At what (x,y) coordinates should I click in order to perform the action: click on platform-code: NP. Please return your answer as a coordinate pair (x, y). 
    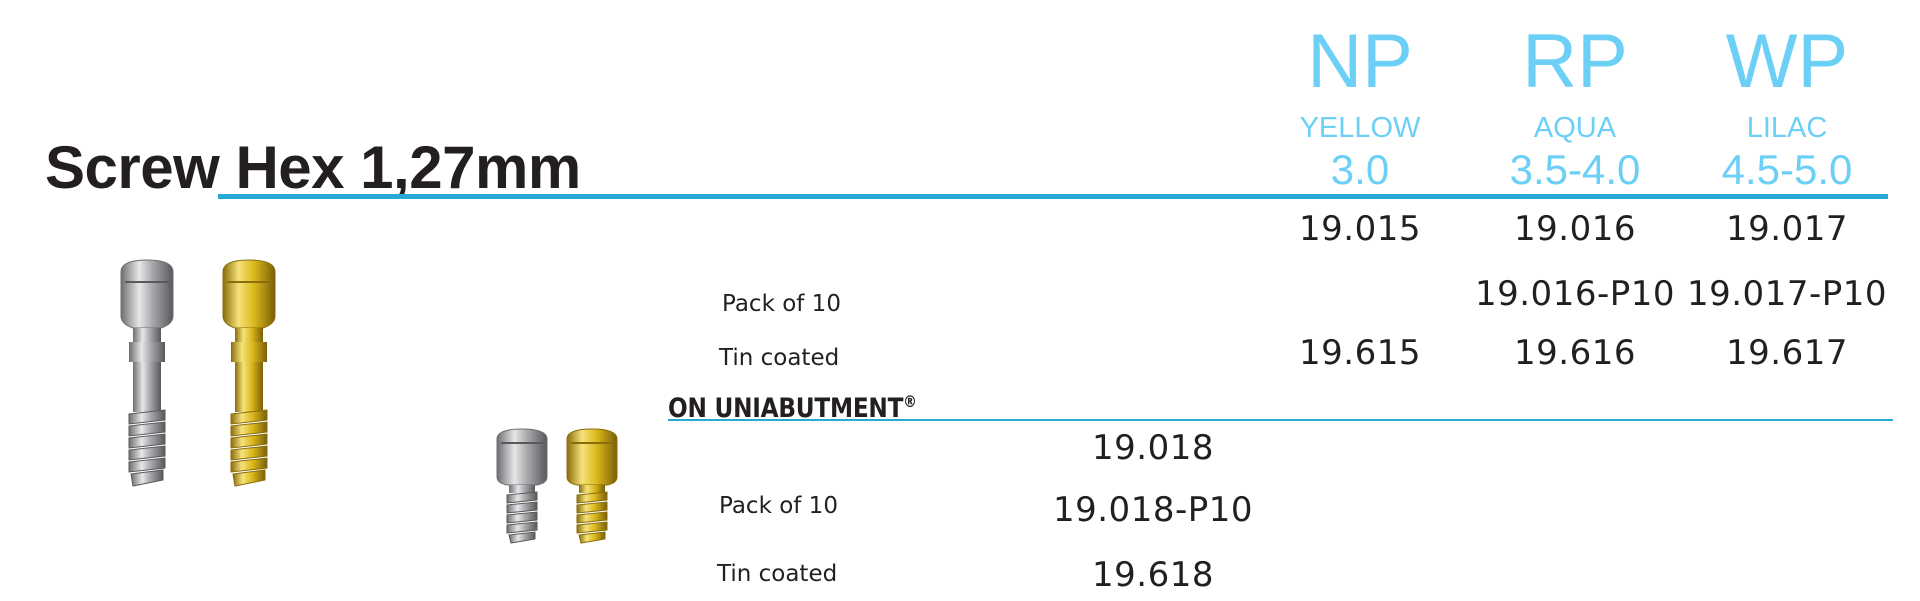
    Looking at the image, I should click on (1360, 61).